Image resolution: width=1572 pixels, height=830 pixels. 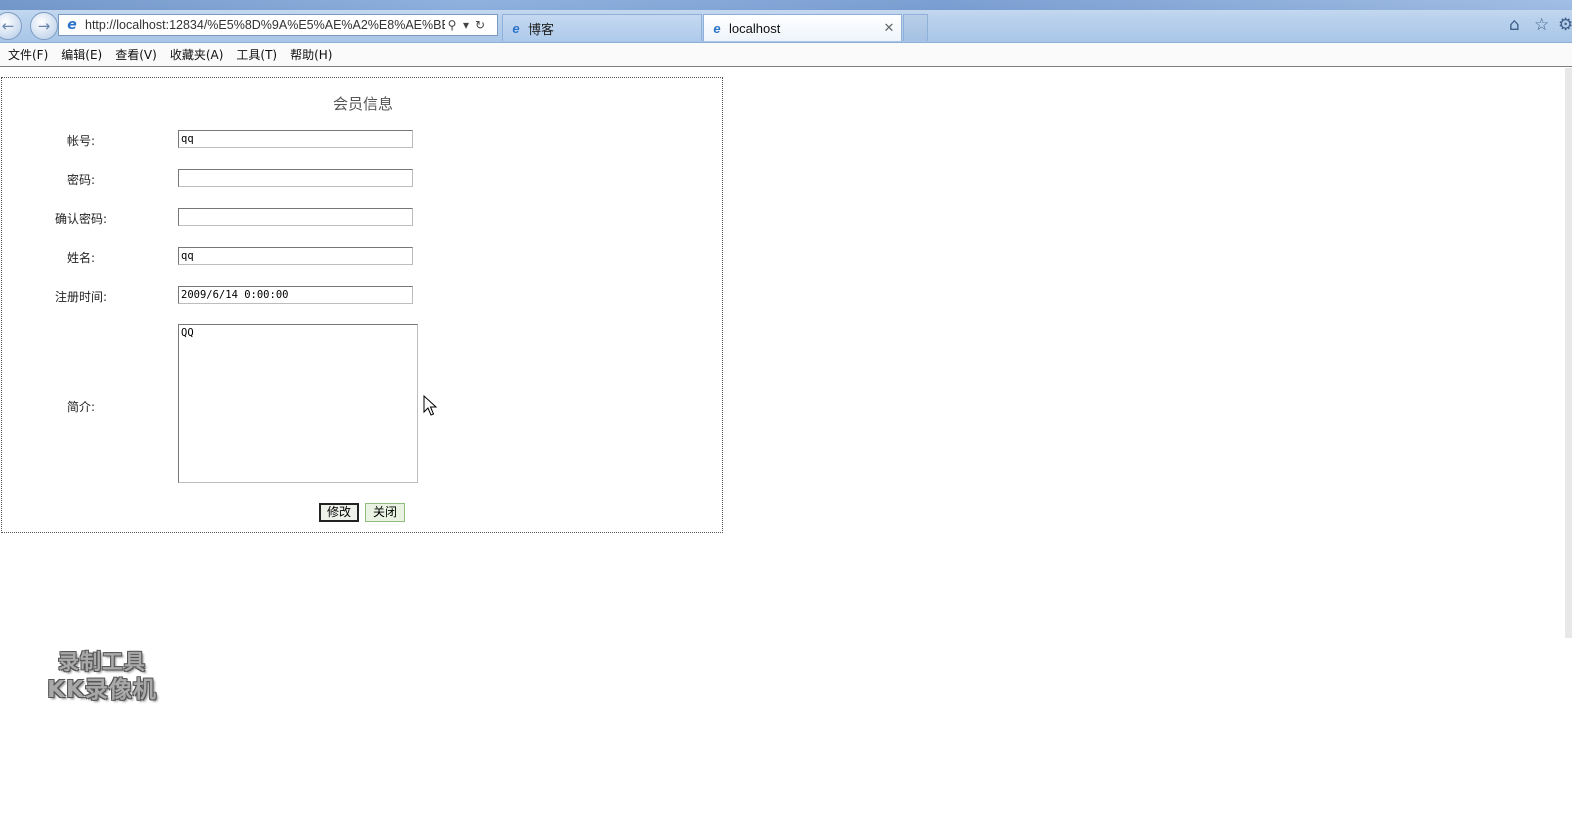 I want to click on refresh-icon: ↻, so click(x=480, y=25).